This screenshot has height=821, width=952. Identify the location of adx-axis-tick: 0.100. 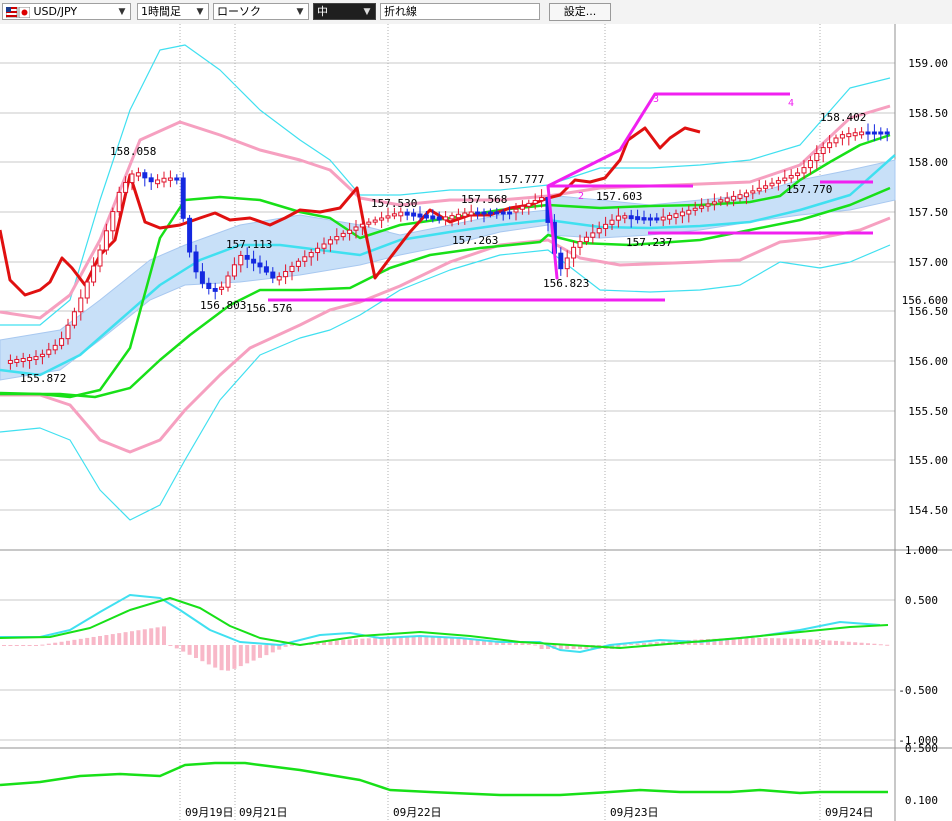
(921, 800).